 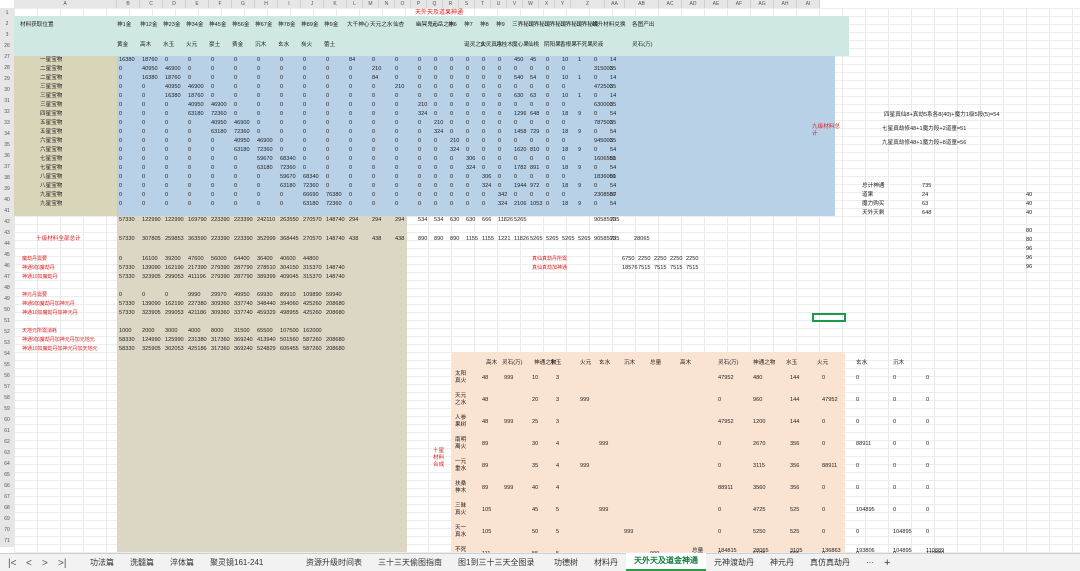 I want to click on data-cell: 324, so click(x=470, y=168).